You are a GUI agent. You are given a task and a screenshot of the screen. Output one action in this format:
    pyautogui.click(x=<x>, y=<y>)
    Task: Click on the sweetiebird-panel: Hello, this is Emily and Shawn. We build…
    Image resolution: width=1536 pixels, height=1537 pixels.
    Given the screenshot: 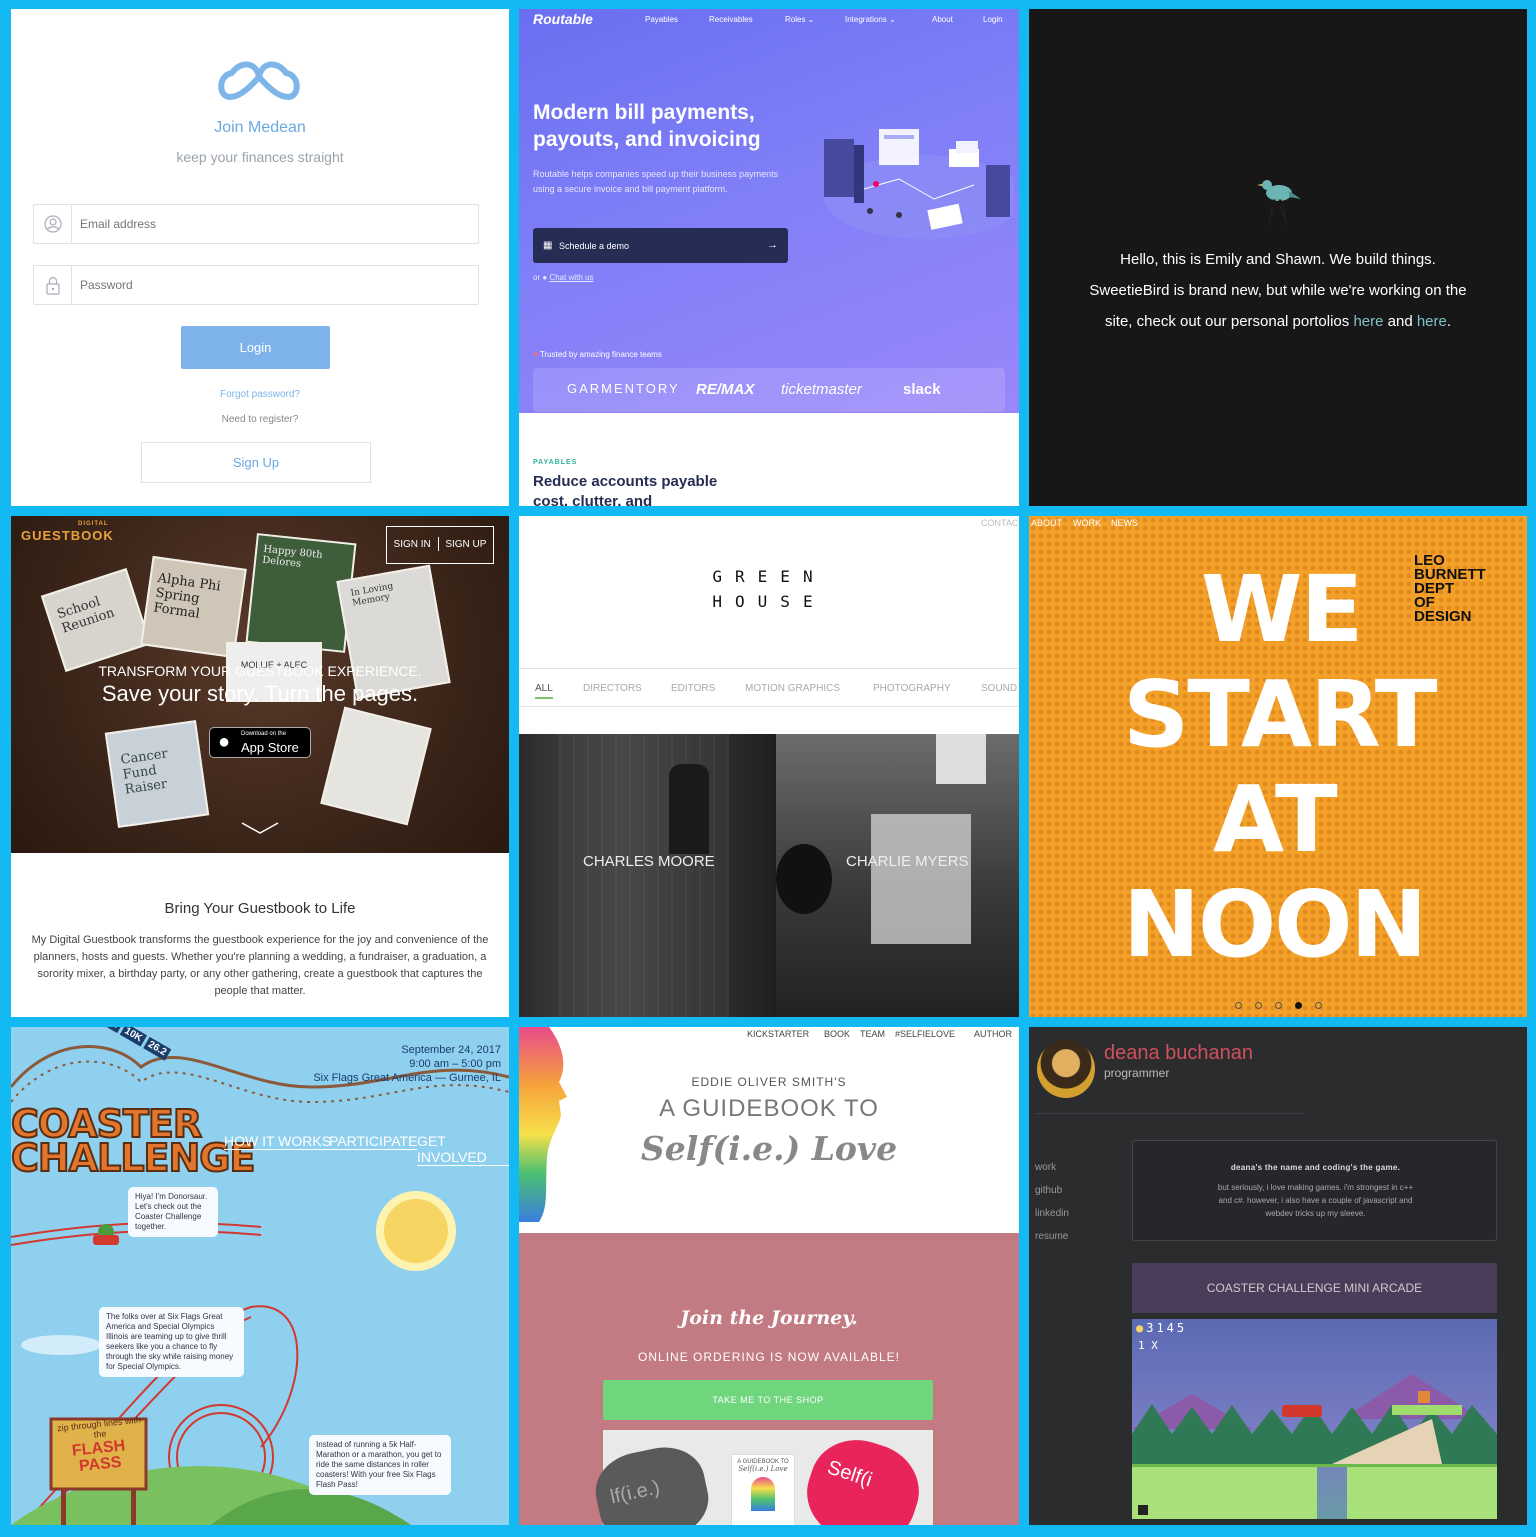 What is the action you would take?
    pyautogui.click(x=1278, y=257)
    